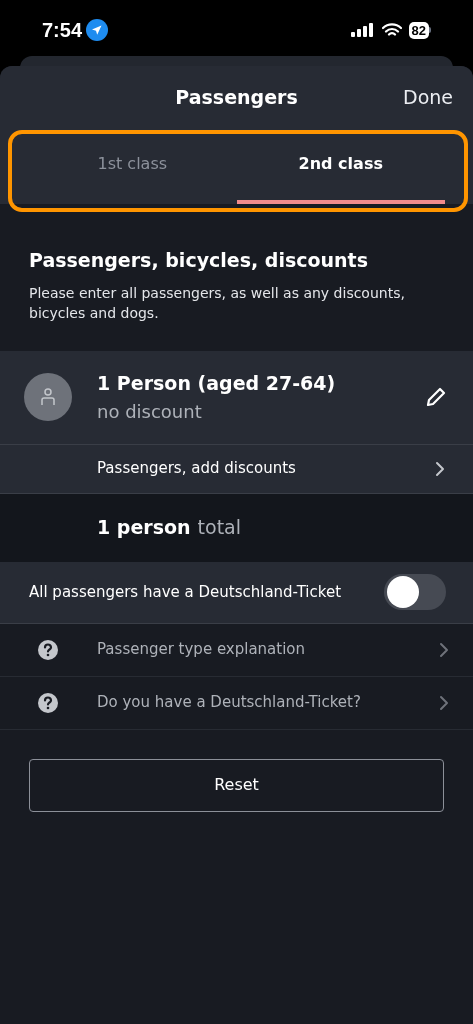 This screenshot has height=1024, width=473. Describe the element at coordinates (196, 469) in the screenshot. I see `add-discounts-label: Passengers, add discounts` at that location.